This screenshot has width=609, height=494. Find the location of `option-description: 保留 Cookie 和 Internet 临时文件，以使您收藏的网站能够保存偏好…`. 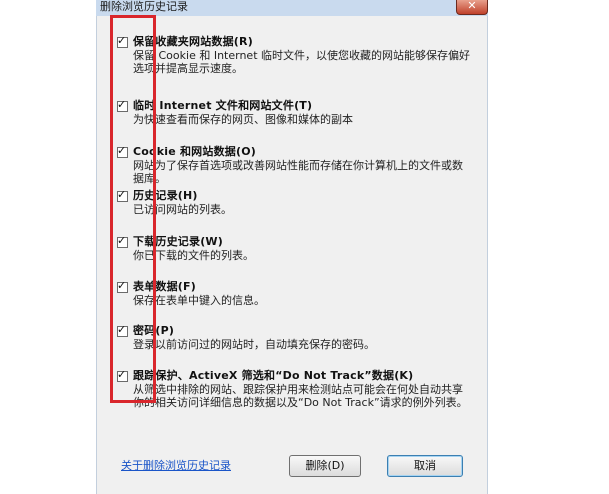

option-description: 保留 Cookie 和 Internet 临时文件，以使您收藏的网站能够保存偏好… is located at coordinates (301, 62).